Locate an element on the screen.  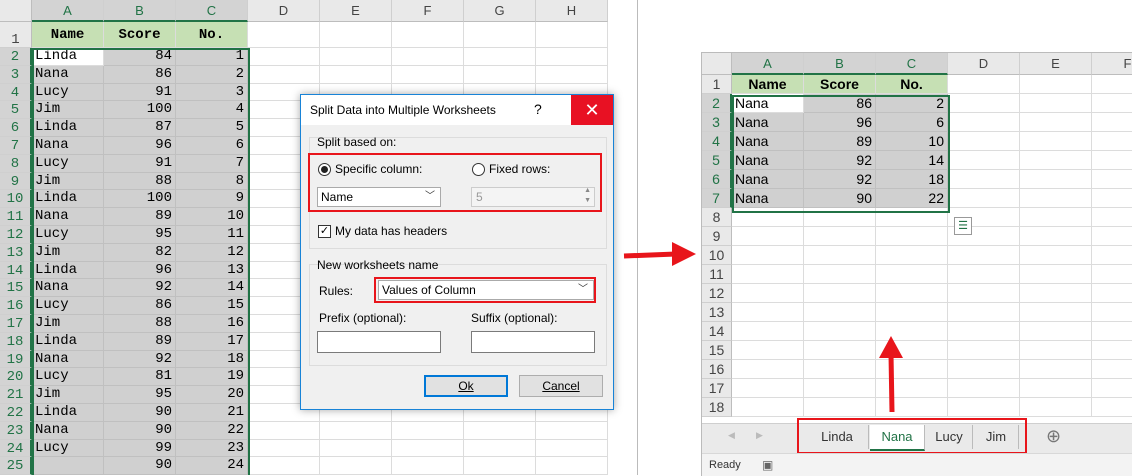
table-cell: 6 is located at coordinates (212, 146).